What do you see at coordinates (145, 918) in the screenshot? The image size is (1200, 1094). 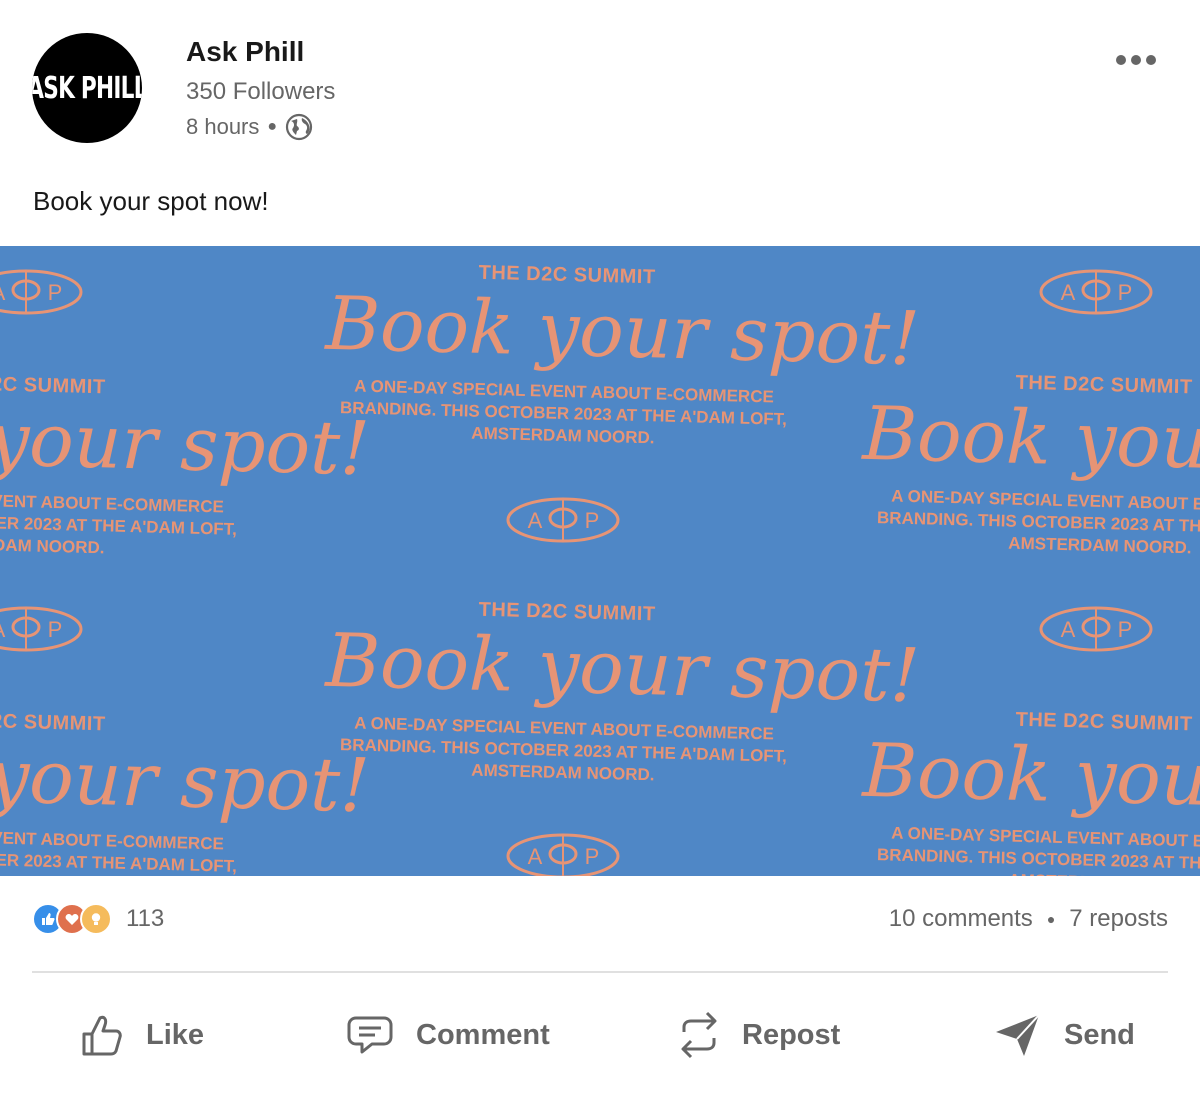 I see `reaction-count: 113` at bounding box center [145, 918].